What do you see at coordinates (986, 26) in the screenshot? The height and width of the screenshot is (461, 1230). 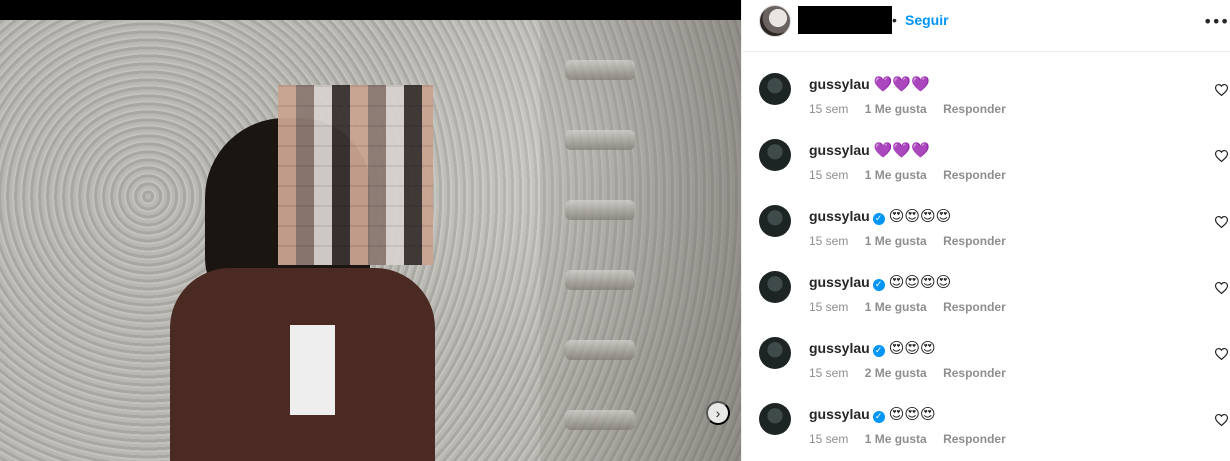 I see `post-header: • Seguir •••` at bounding box center [986, 26].